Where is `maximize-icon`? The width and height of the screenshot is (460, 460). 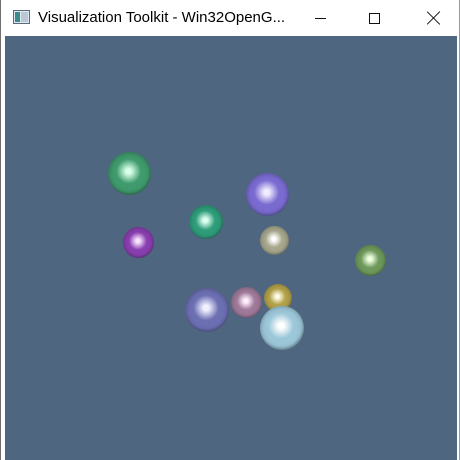
maximize-icon is located at coordinates (374, 18).